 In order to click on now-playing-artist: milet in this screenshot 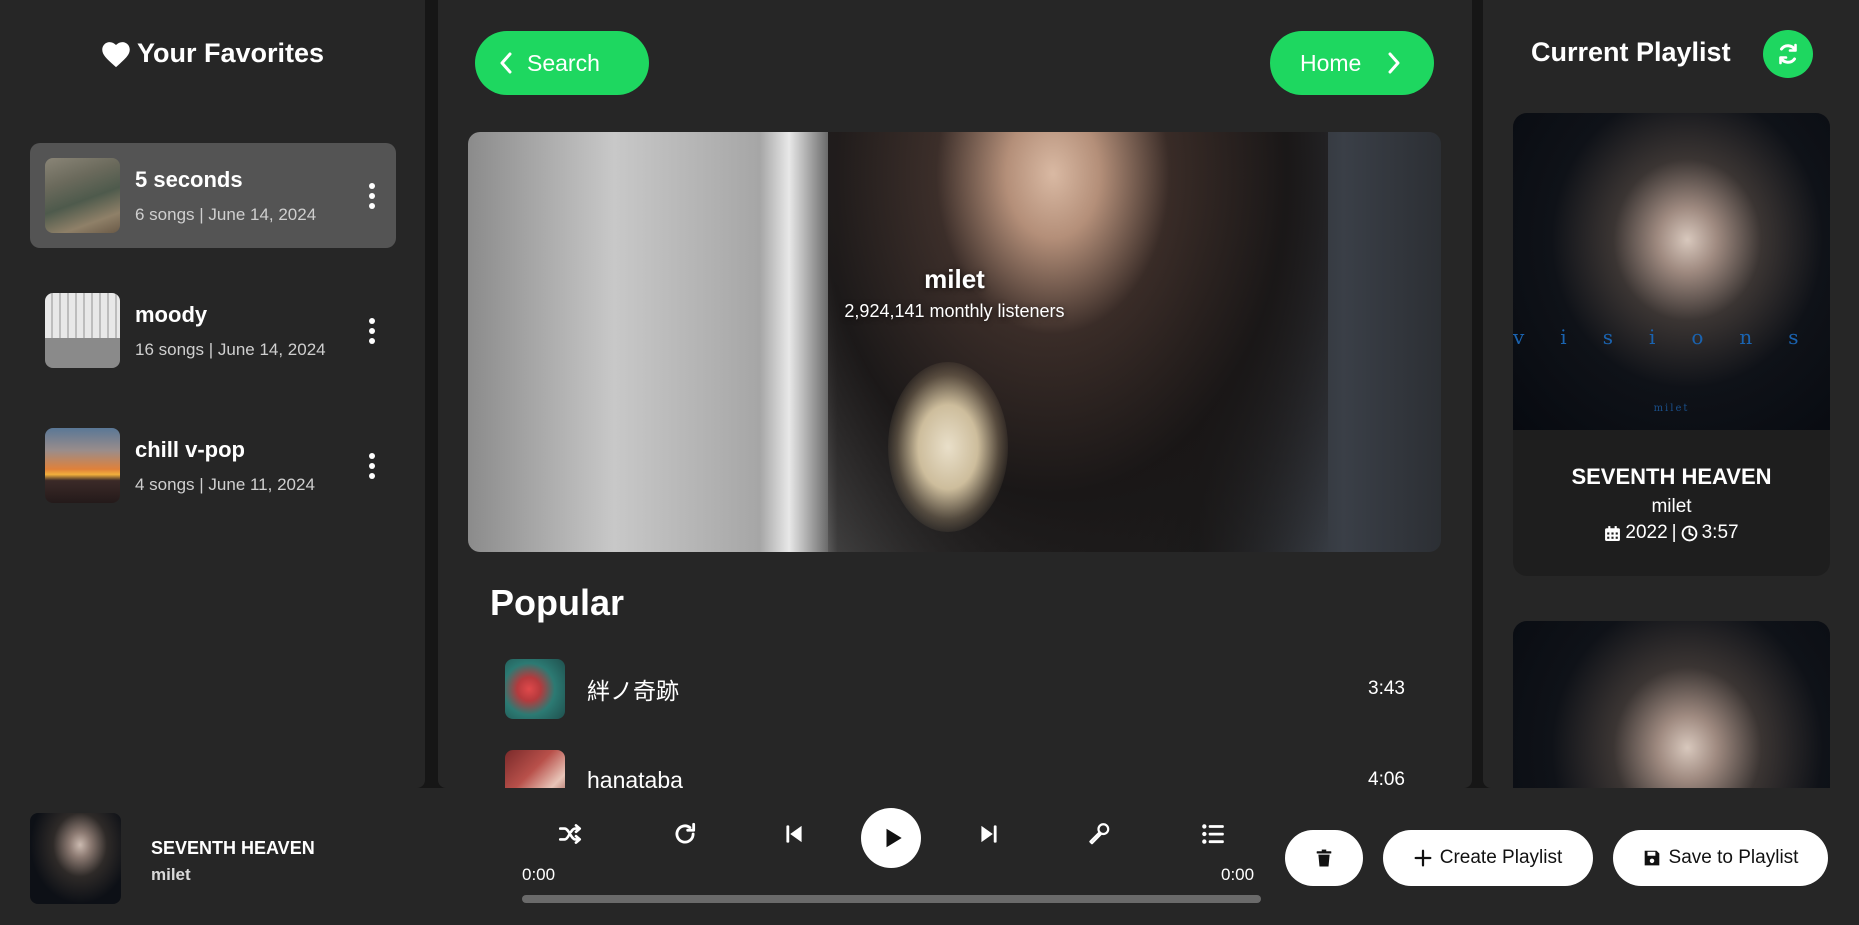, I will do `click(171, 874)`.